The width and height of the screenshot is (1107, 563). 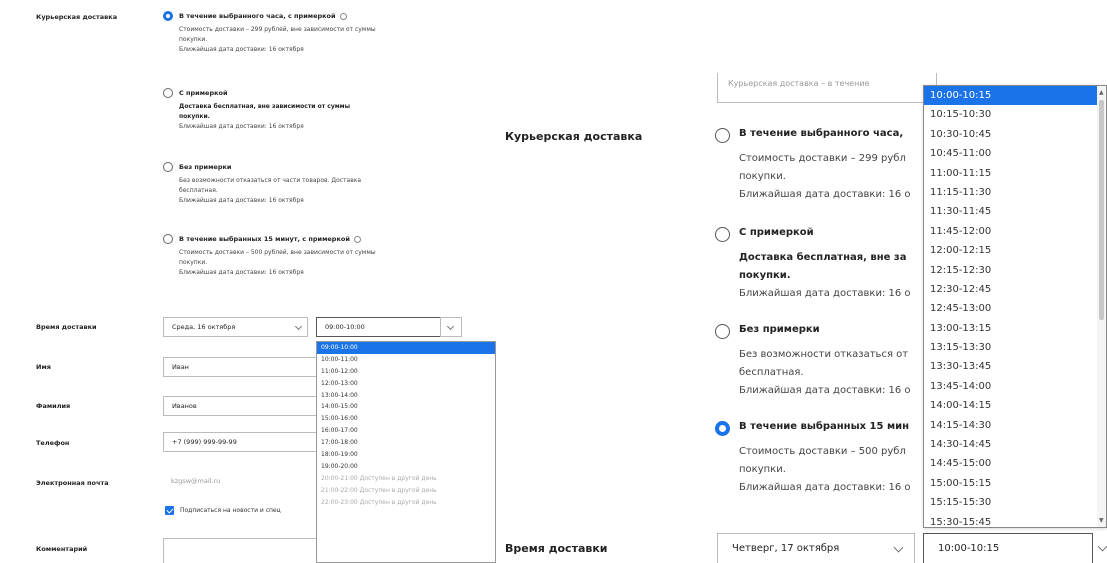 I want to click on delivery-time-select: 09:00-10:00, so click(x=378, y=327).